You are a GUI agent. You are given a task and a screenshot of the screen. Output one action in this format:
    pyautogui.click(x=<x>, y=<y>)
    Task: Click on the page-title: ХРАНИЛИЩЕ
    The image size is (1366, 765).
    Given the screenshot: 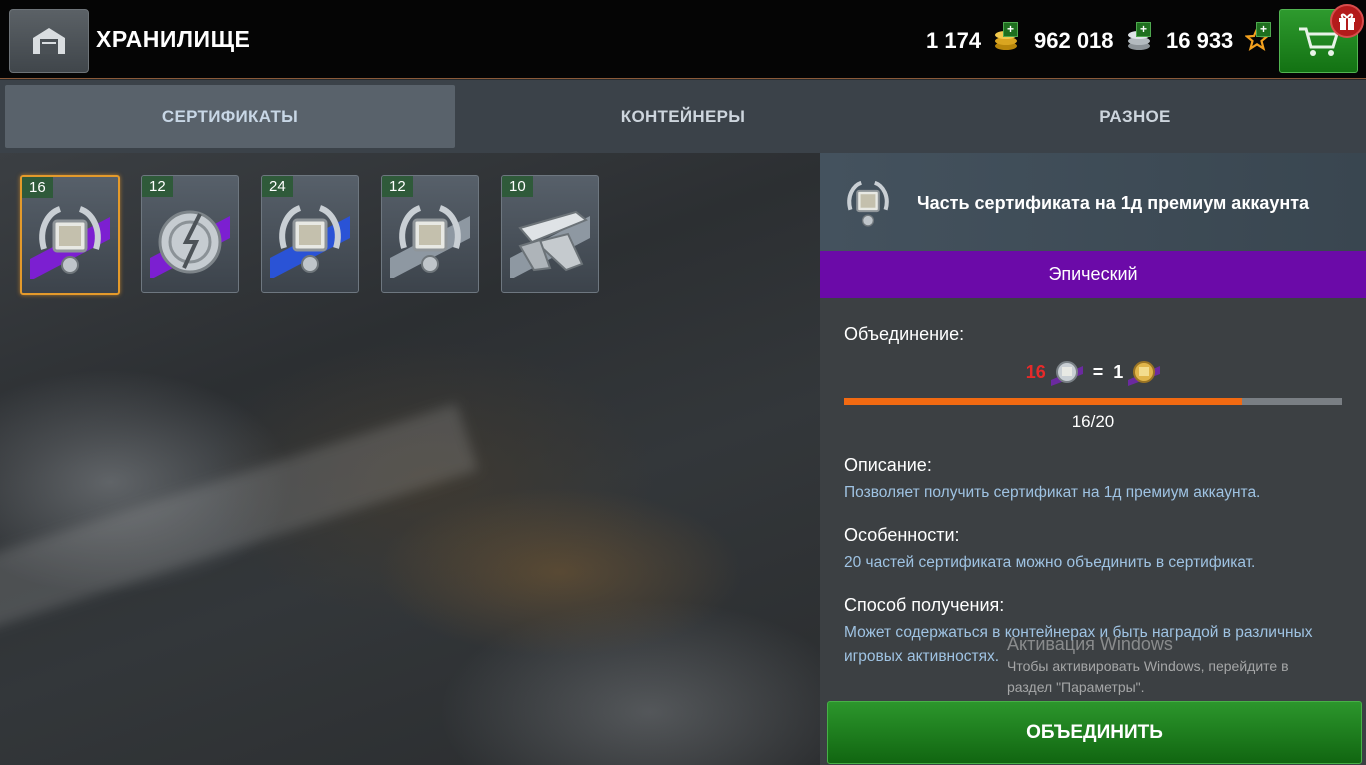 What is the action you would take?
    pyautogui.click(x=173, y=39)
    